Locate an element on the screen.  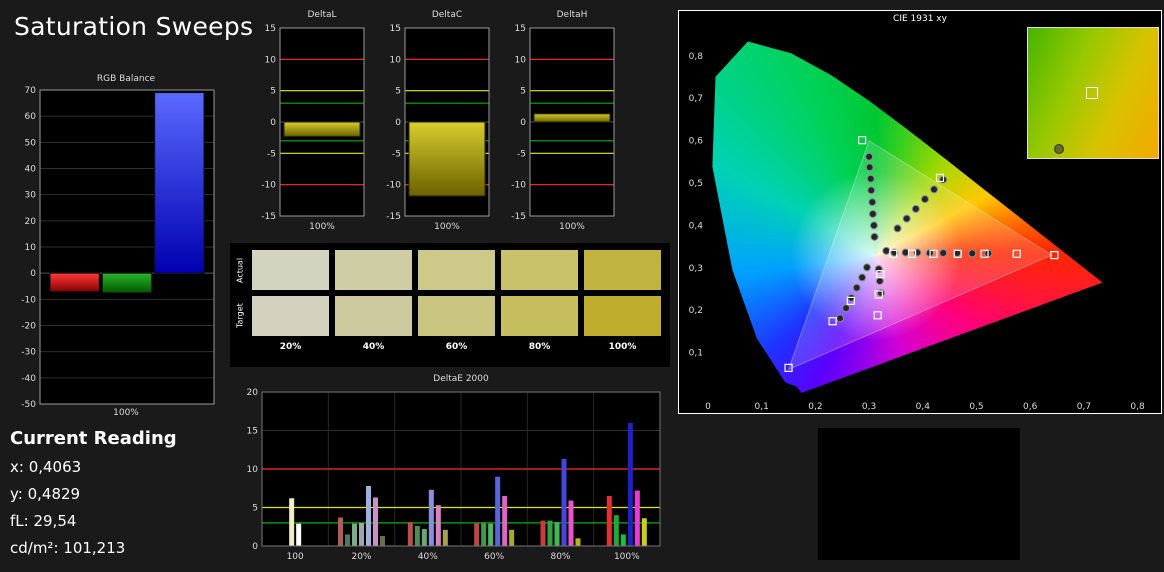
svg-text: 0,1 is located at coordinates (696, 354).